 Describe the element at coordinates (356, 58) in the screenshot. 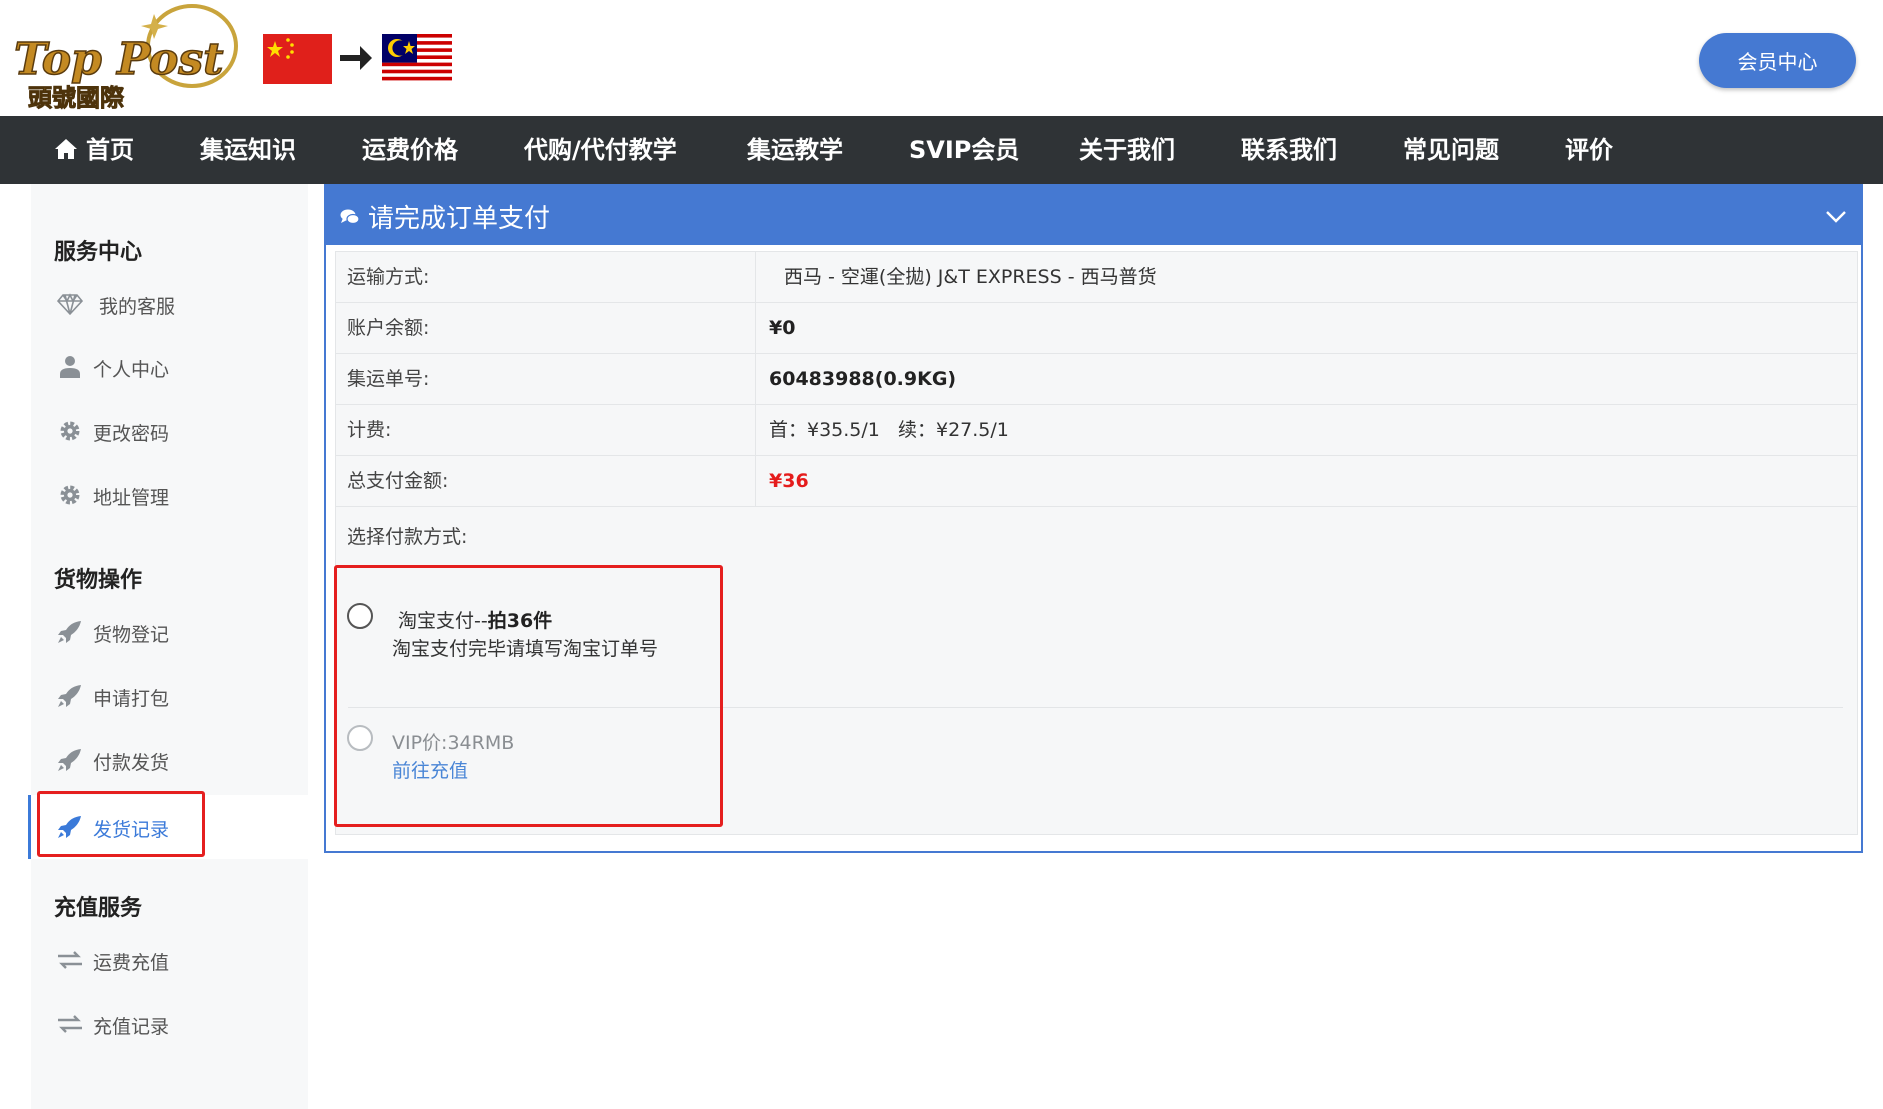

I see `arrow-right-icon` at that location.